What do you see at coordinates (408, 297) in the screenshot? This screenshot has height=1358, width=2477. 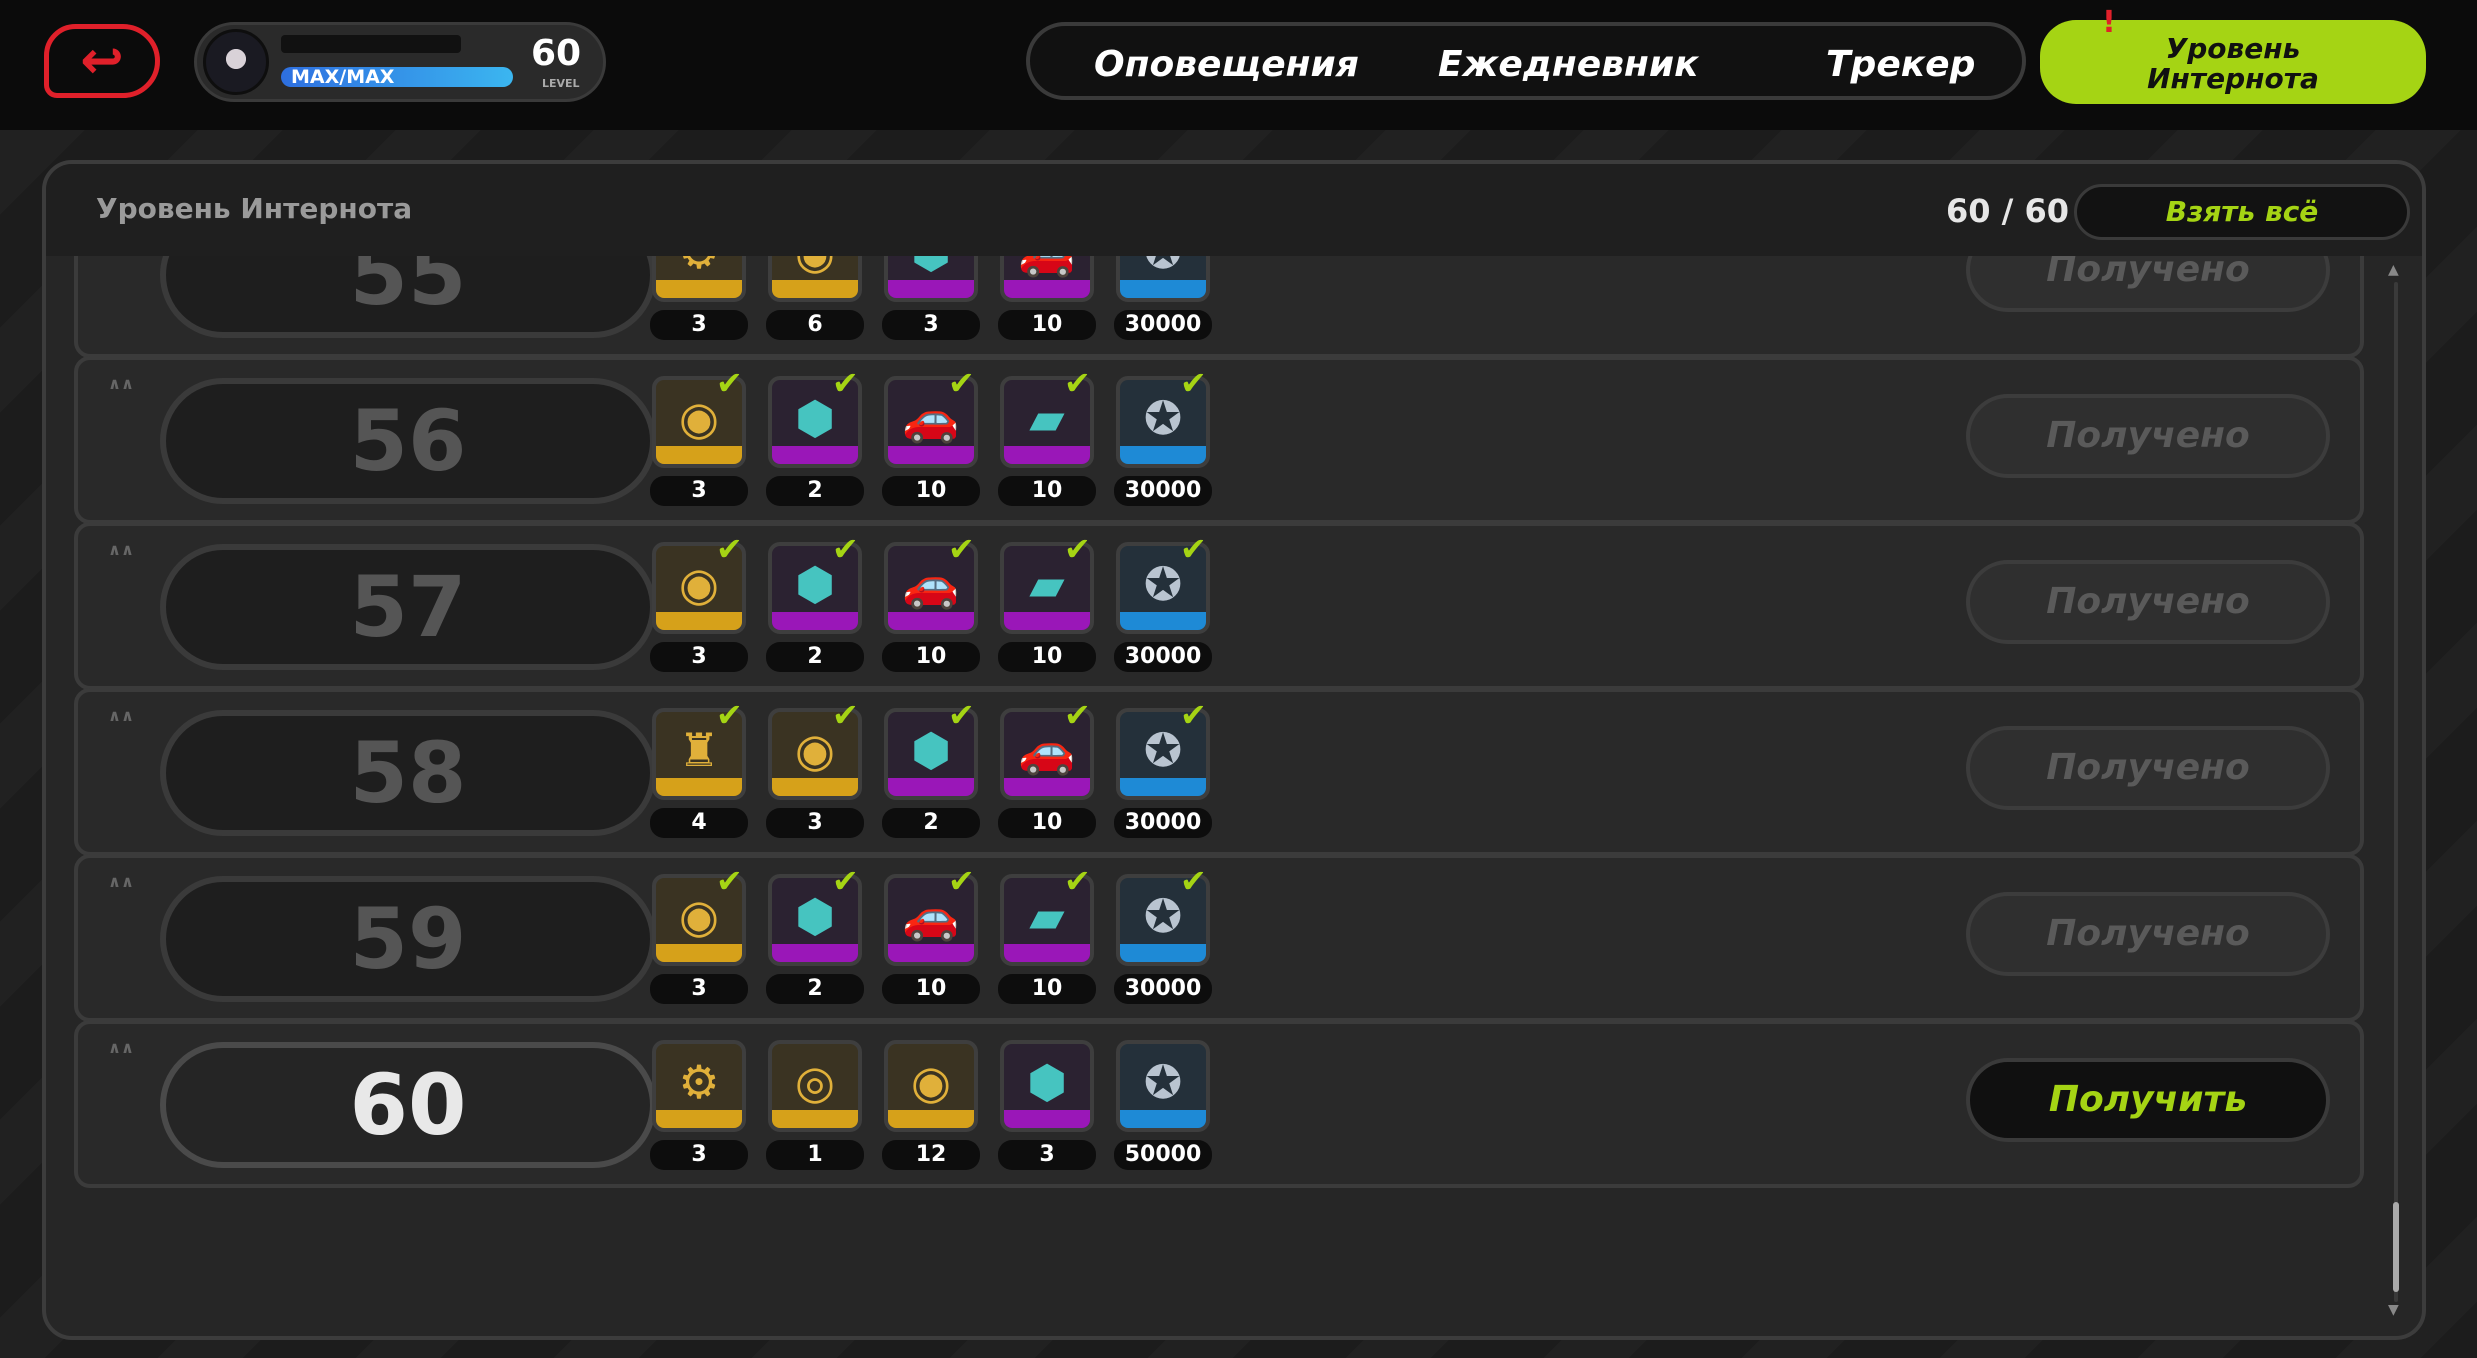 I see `row-level: 55` at bounding box center [408, 297].